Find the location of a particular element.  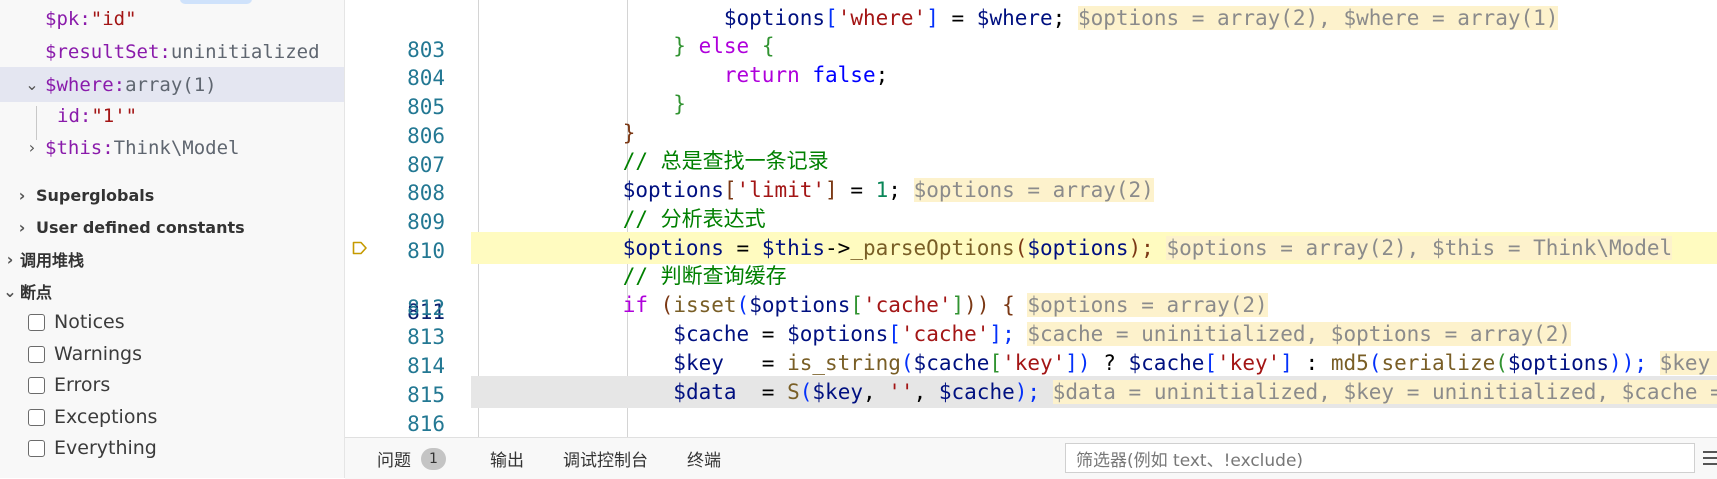

code-line: 812 // 判断查询缓存 is located at coordinates (1031, 290).